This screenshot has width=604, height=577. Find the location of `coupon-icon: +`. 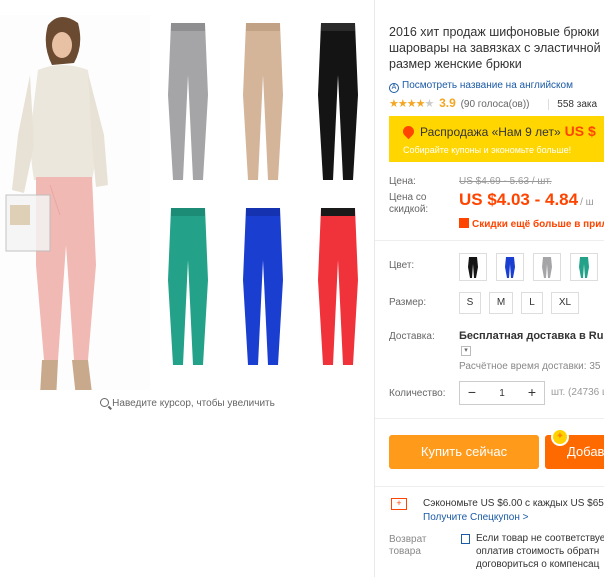

coupon-icon: + is located at coordinates (399, 504).